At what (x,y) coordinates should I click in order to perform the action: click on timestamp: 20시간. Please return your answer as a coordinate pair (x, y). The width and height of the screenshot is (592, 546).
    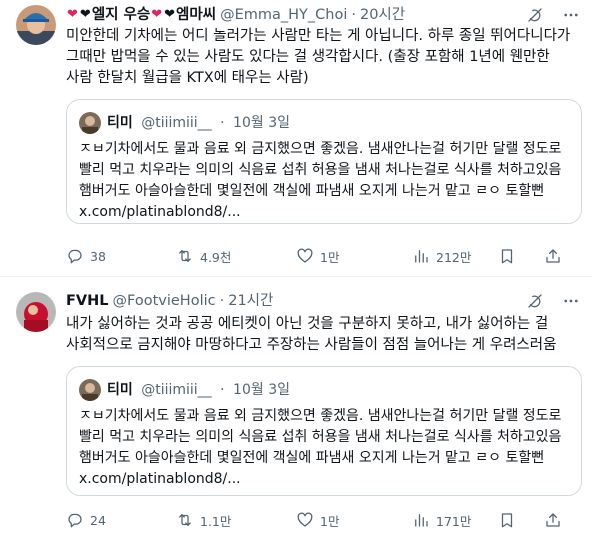
    Looking at the image, I should click on (382, 15).